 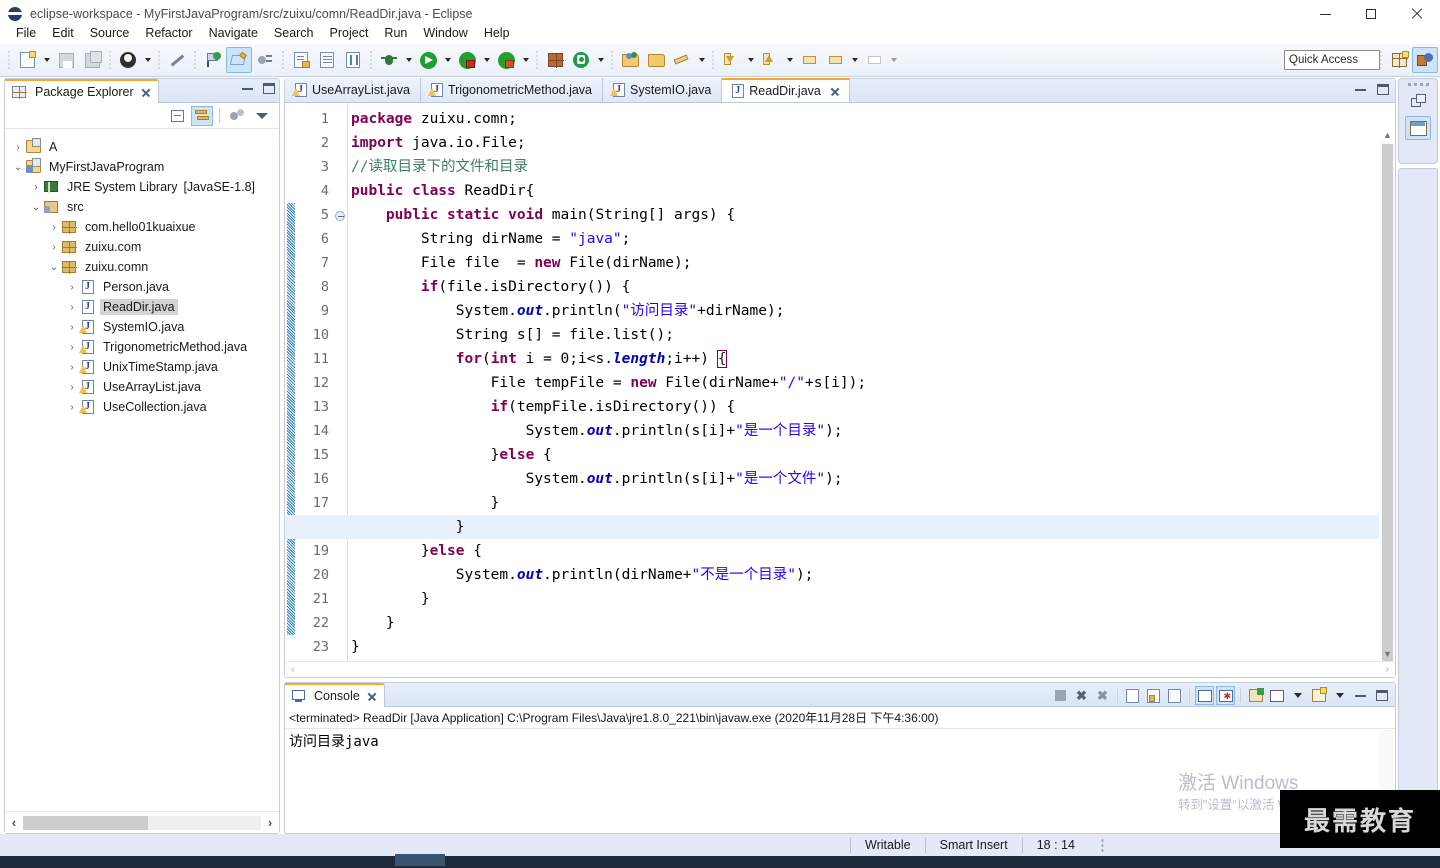 What do you see at coordinates (142, 407) in the screenshot?
I see `tree-item: › UseCollection.java` at bounding box center [142, 407].